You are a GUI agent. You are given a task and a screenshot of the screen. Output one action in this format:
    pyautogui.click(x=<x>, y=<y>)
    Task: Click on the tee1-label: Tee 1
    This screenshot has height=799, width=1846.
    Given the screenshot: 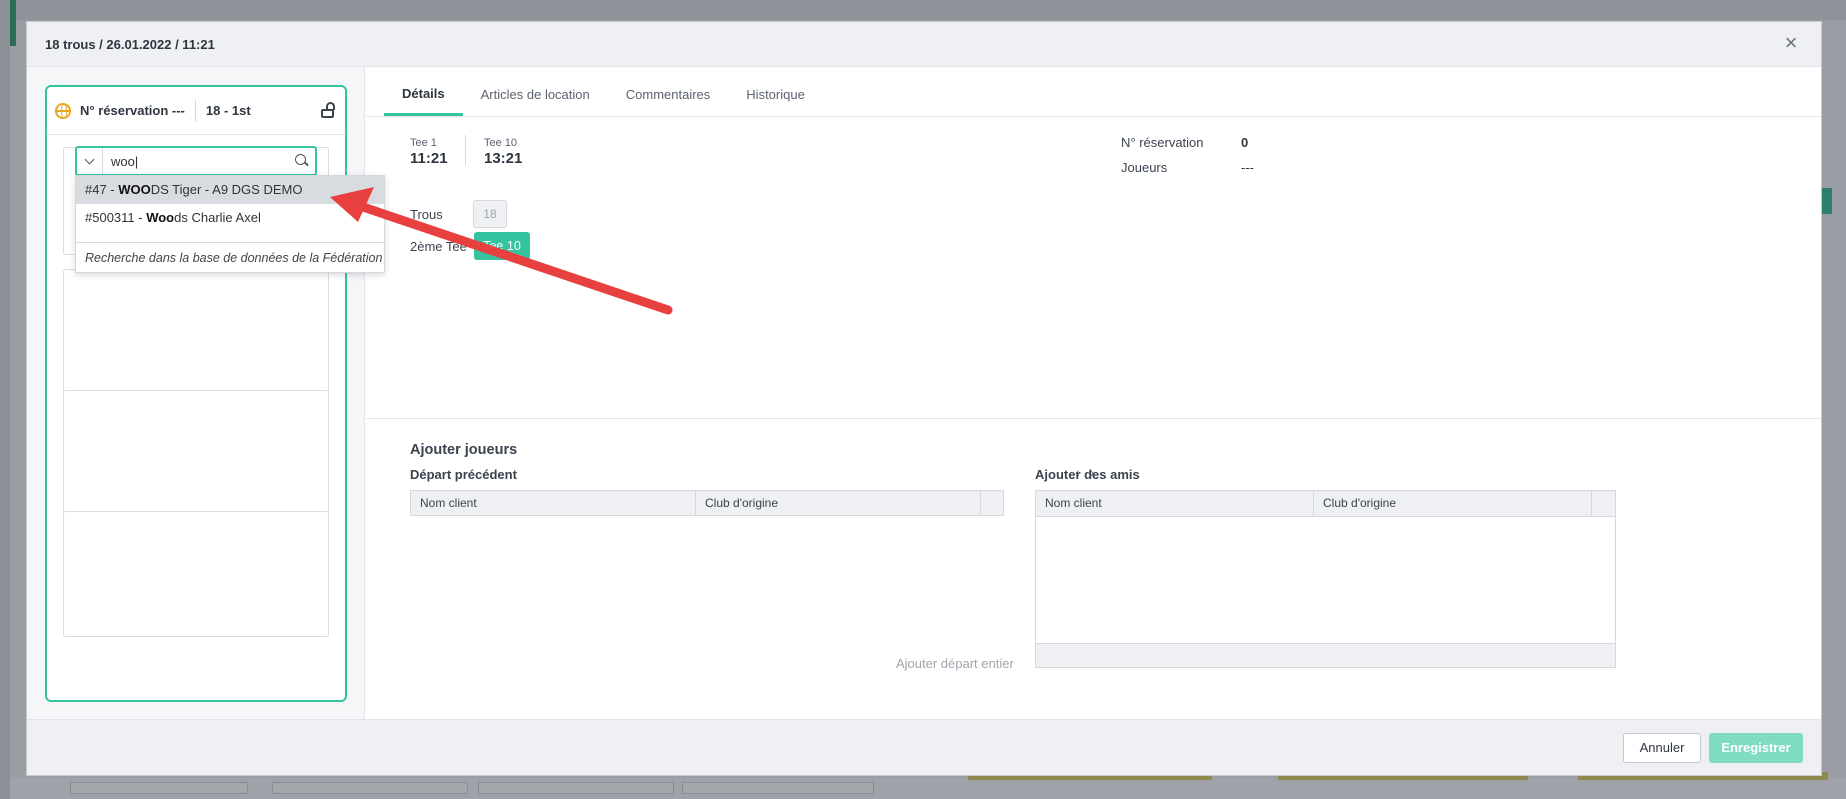 What is the action you would take?
    pyautogui.click(x=423, y=143)
    